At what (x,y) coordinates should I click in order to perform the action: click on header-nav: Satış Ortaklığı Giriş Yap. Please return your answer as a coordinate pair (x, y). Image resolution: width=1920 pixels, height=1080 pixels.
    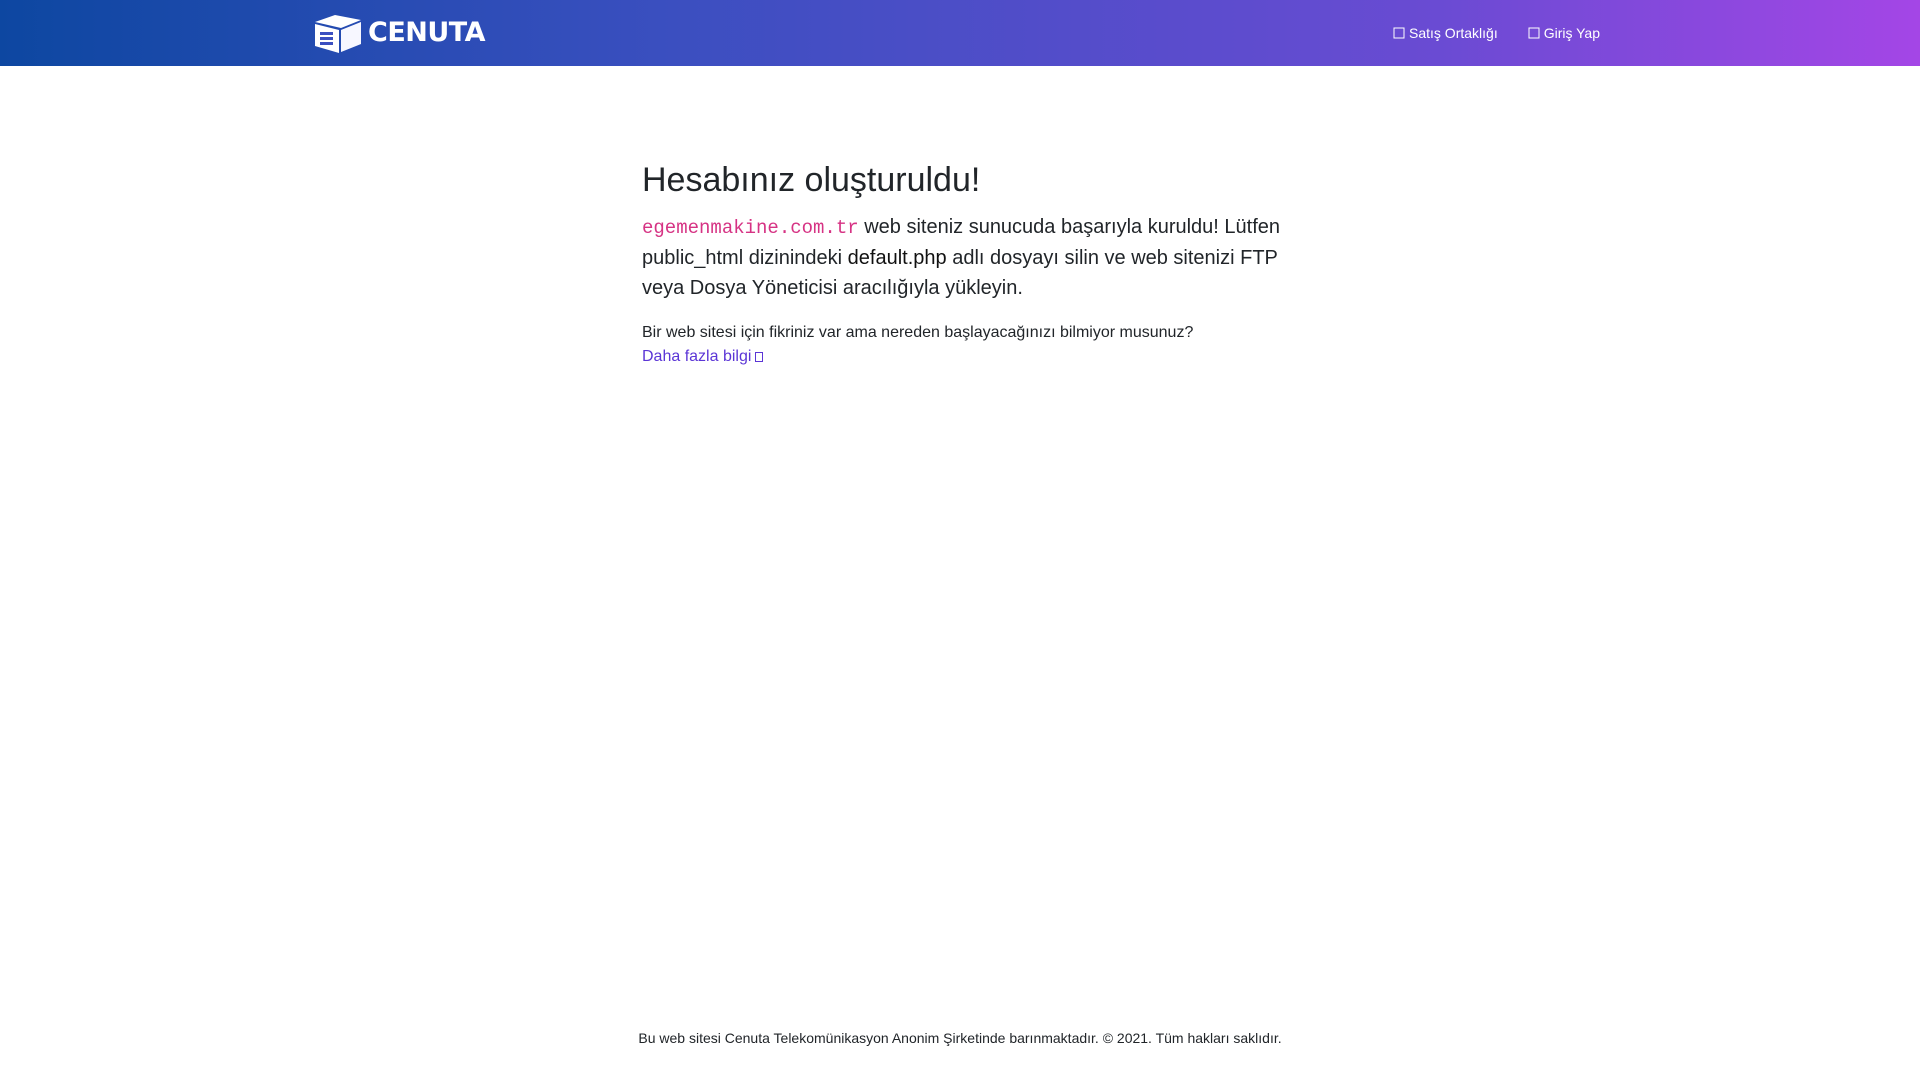
    Looking at the image, I should click on (1481, 33).